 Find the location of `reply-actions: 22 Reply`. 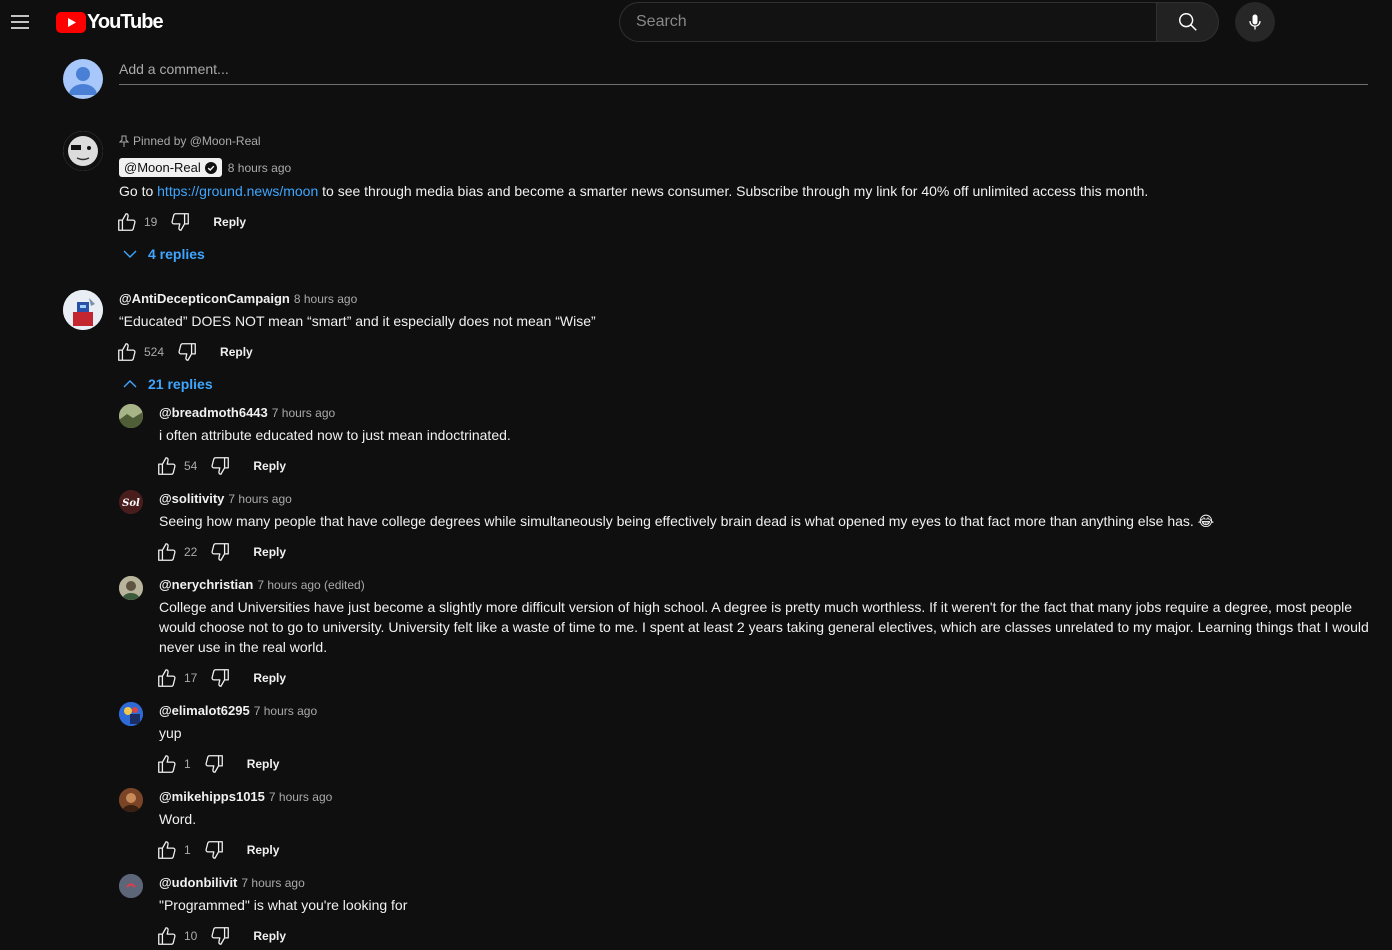

reply-actions: 22 Reply is located at coordinates (221, 552).